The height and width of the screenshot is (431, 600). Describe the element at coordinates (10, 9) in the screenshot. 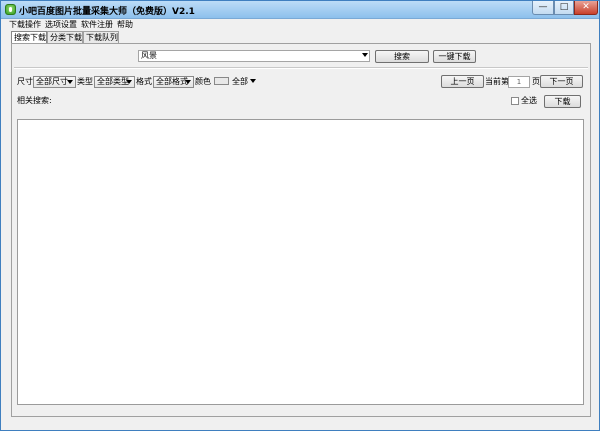

I see `app-logo-icon` at that location.